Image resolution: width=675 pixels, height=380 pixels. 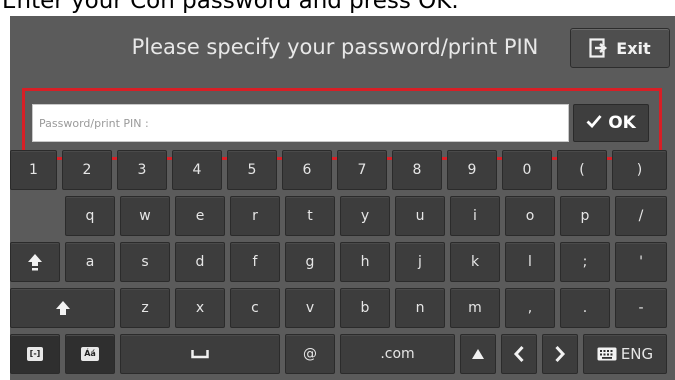 What do you see at coordinates (200, 216) in the screenshot?
I see `key-e: e` at bounding box center [200, 216].